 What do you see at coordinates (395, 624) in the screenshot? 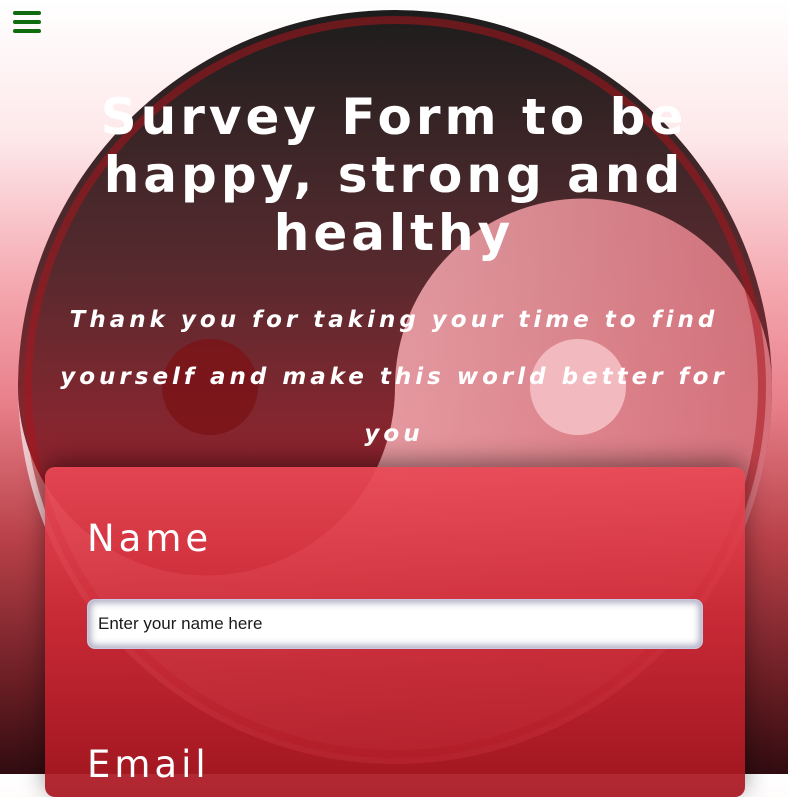
I see `name-input` at bounding box center [395, 624].